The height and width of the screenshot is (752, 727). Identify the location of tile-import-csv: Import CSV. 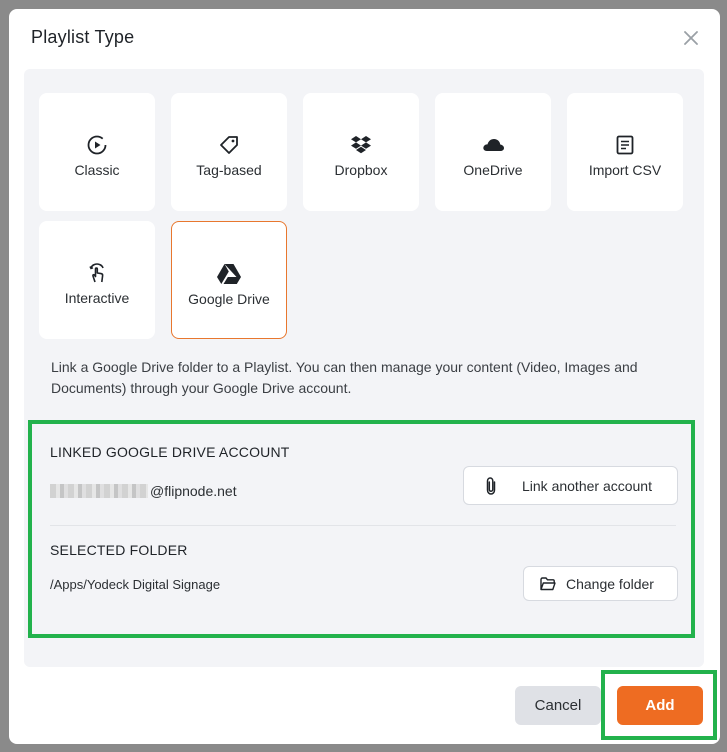
(625, 152).